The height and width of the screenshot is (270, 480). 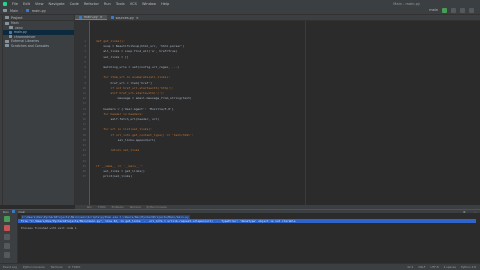 I want to click on menu-run: Run, so click(x=107, y=4).